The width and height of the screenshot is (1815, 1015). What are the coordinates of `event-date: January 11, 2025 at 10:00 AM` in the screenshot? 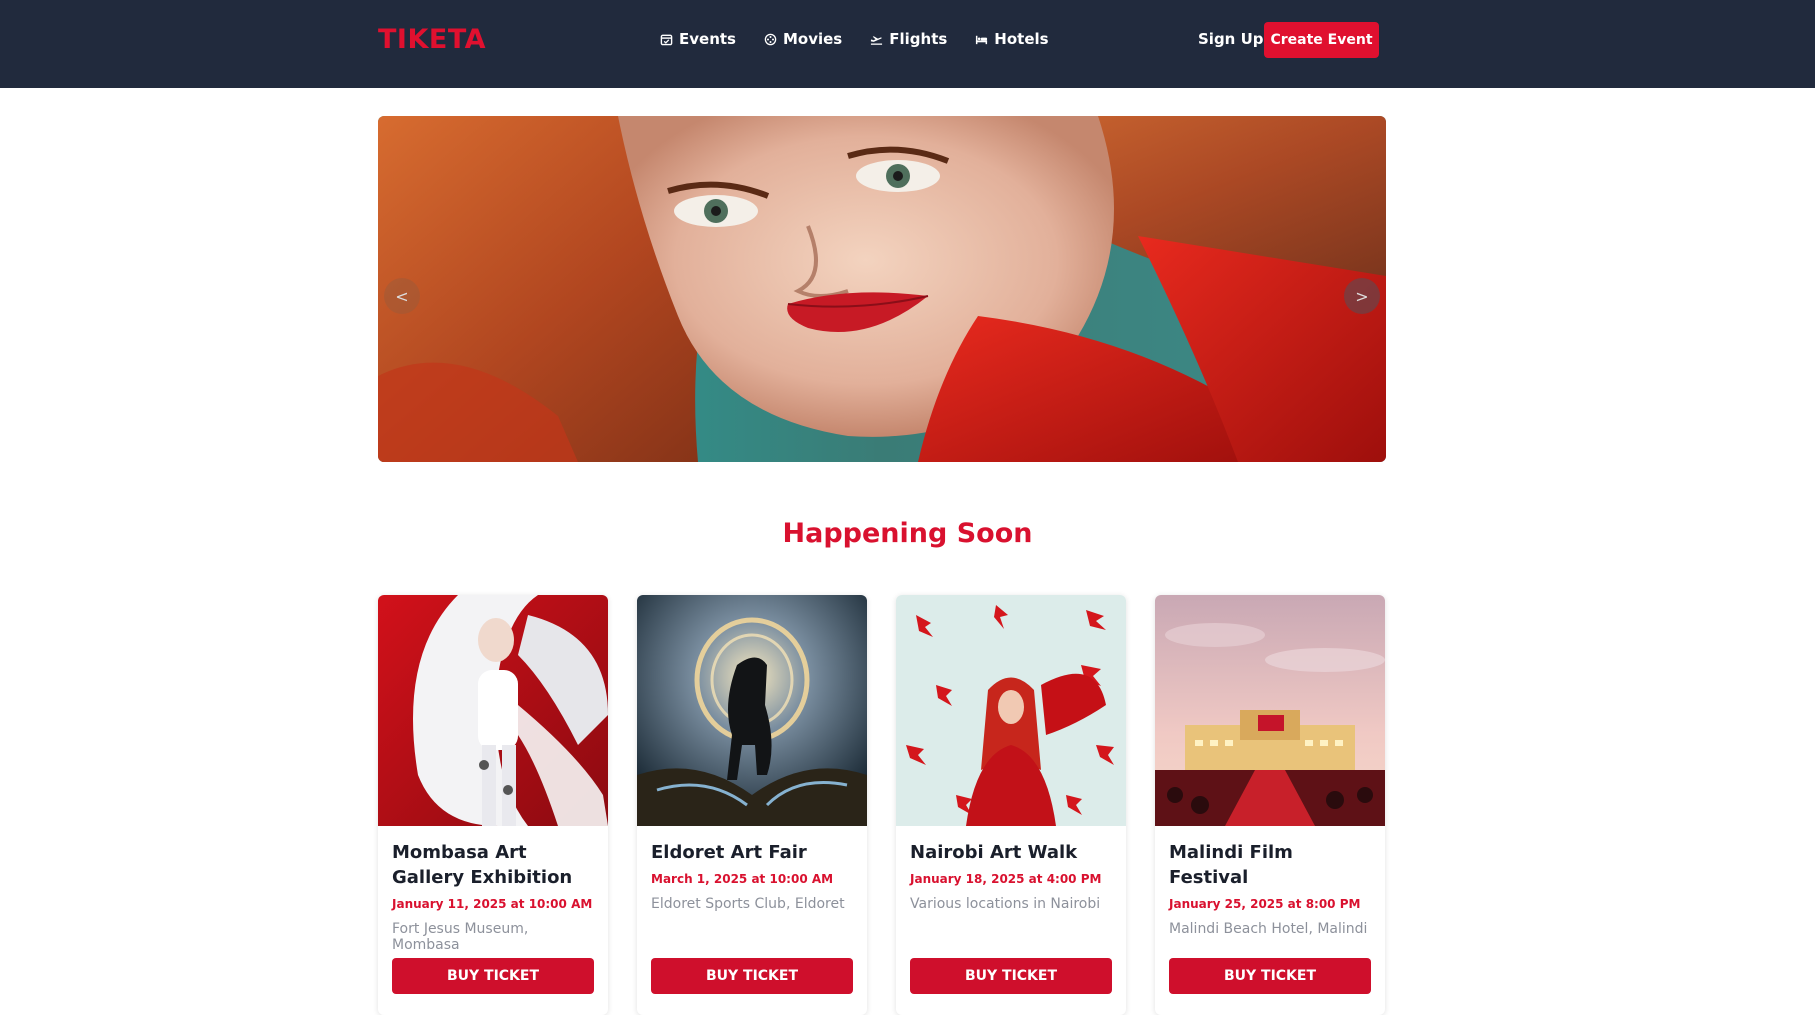 It's located at (492, 904).